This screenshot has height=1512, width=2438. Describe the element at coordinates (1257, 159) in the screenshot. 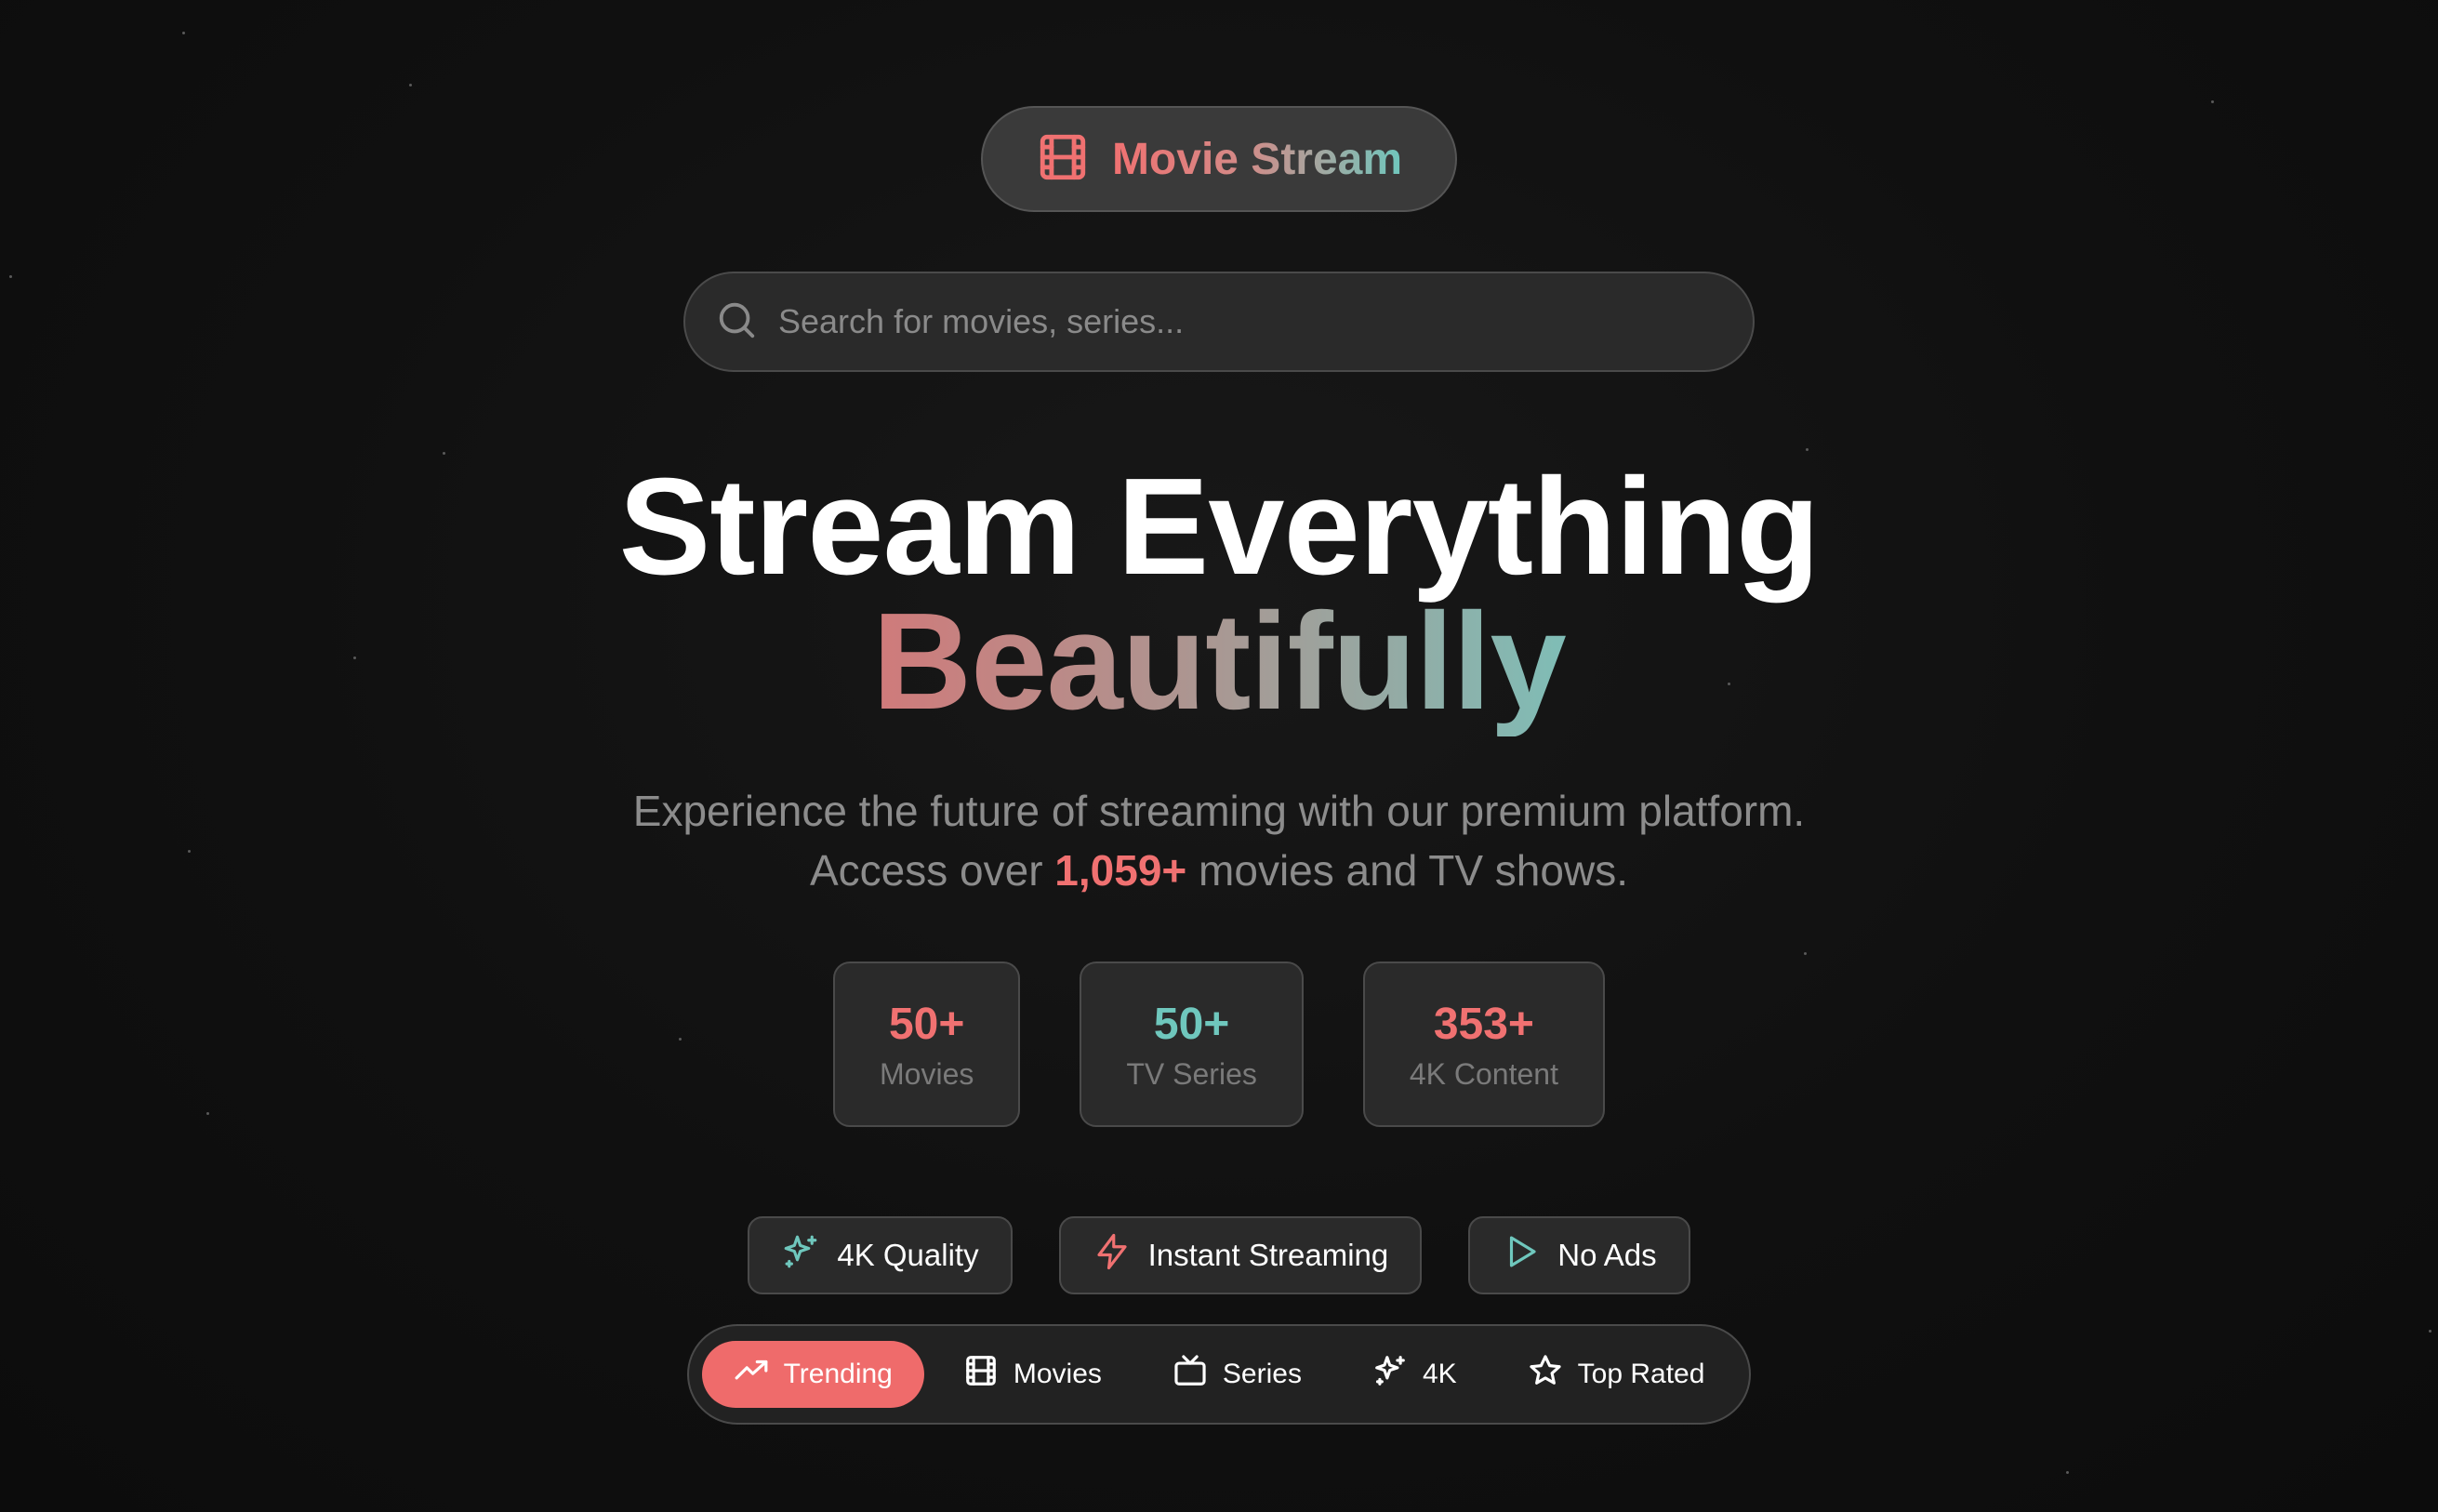

I see `brand-name: Movie Stream` at that location.